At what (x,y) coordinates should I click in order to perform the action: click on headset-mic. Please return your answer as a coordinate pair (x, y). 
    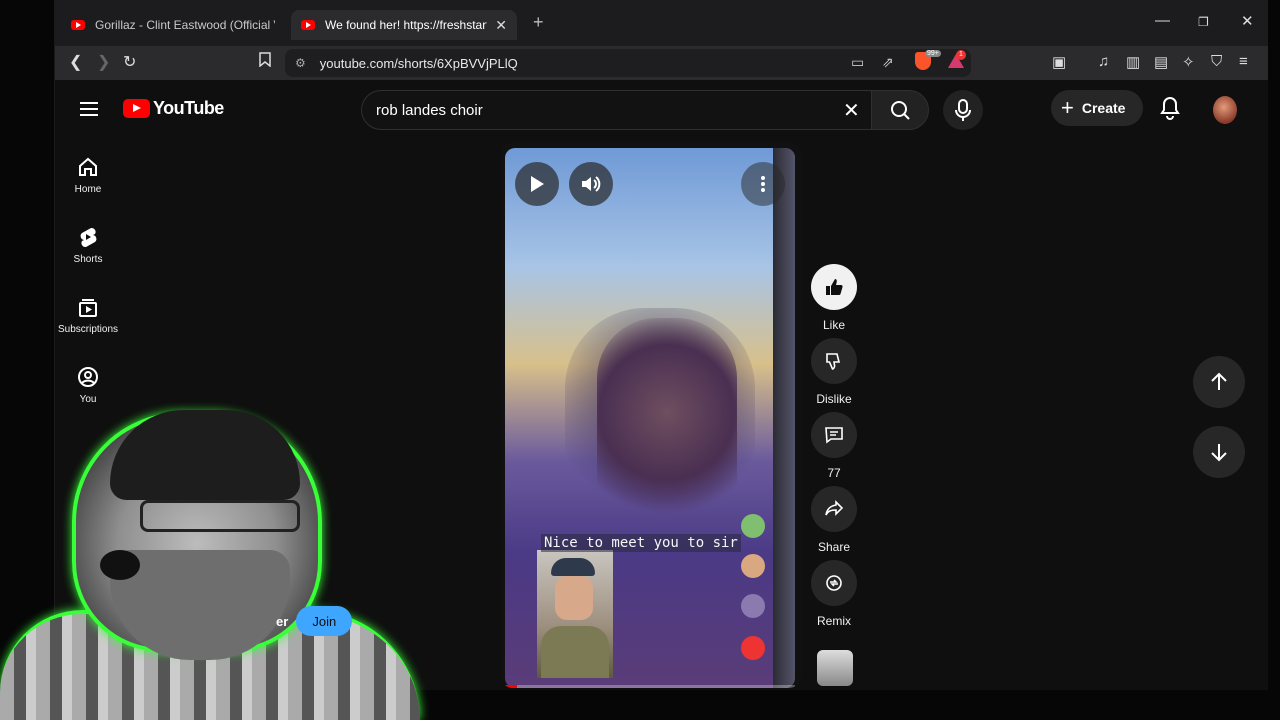
    Looking at the image, I should click on (120, 565).